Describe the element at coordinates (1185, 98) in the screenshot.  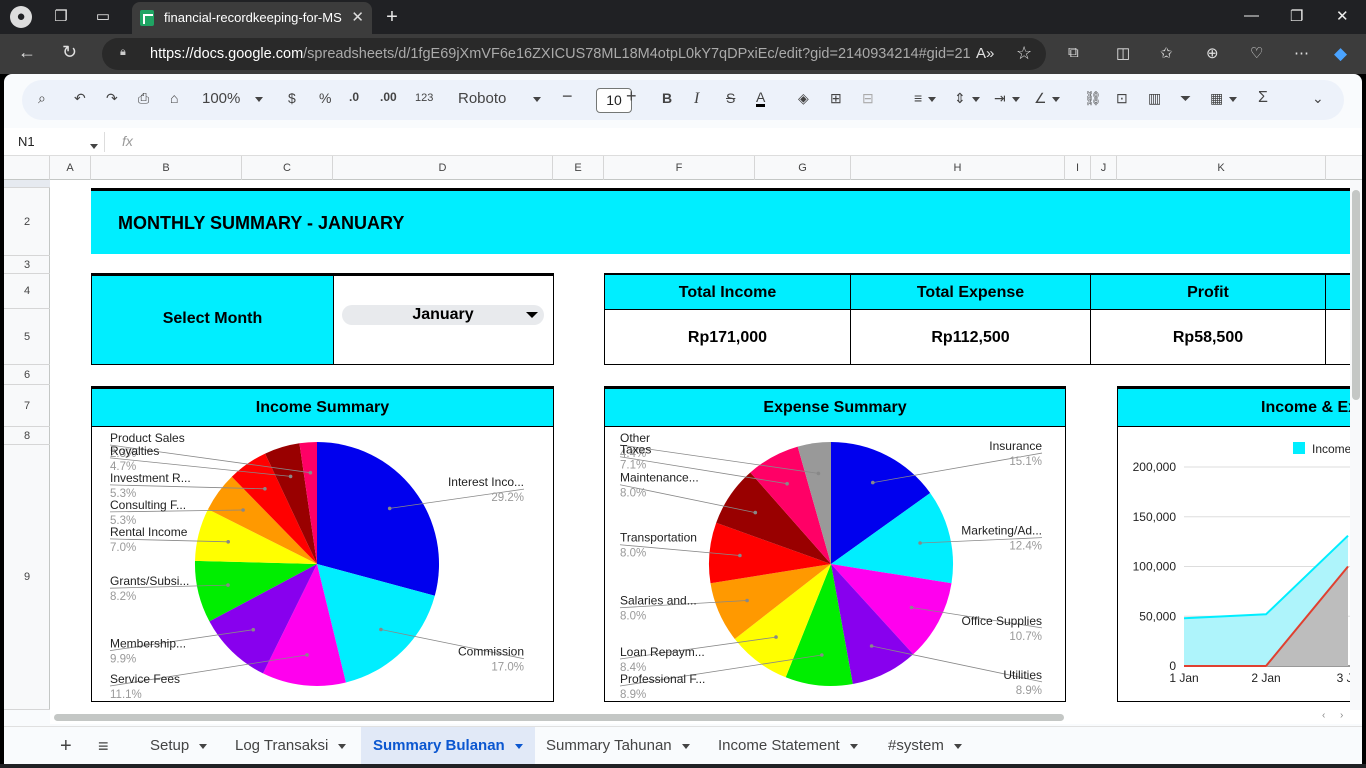
I see `filter-icon: ⏷` at that location.